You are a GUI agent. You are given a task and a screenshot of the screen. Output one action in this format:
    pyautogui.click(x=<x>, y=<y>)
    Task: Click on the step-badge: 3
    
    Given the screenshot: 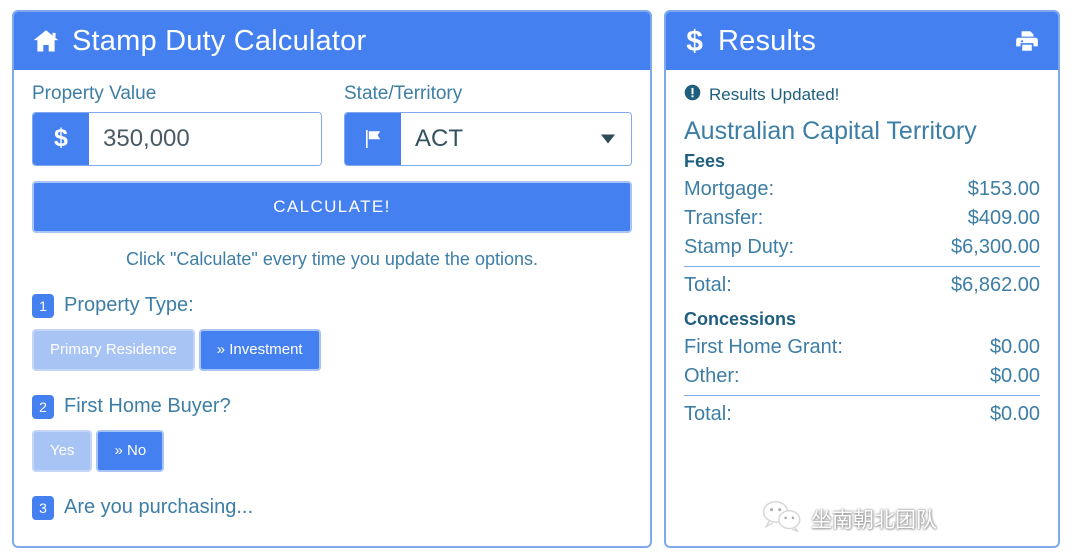 What is the action you would take?
    pyautogui.click(x=43, y=507)
    